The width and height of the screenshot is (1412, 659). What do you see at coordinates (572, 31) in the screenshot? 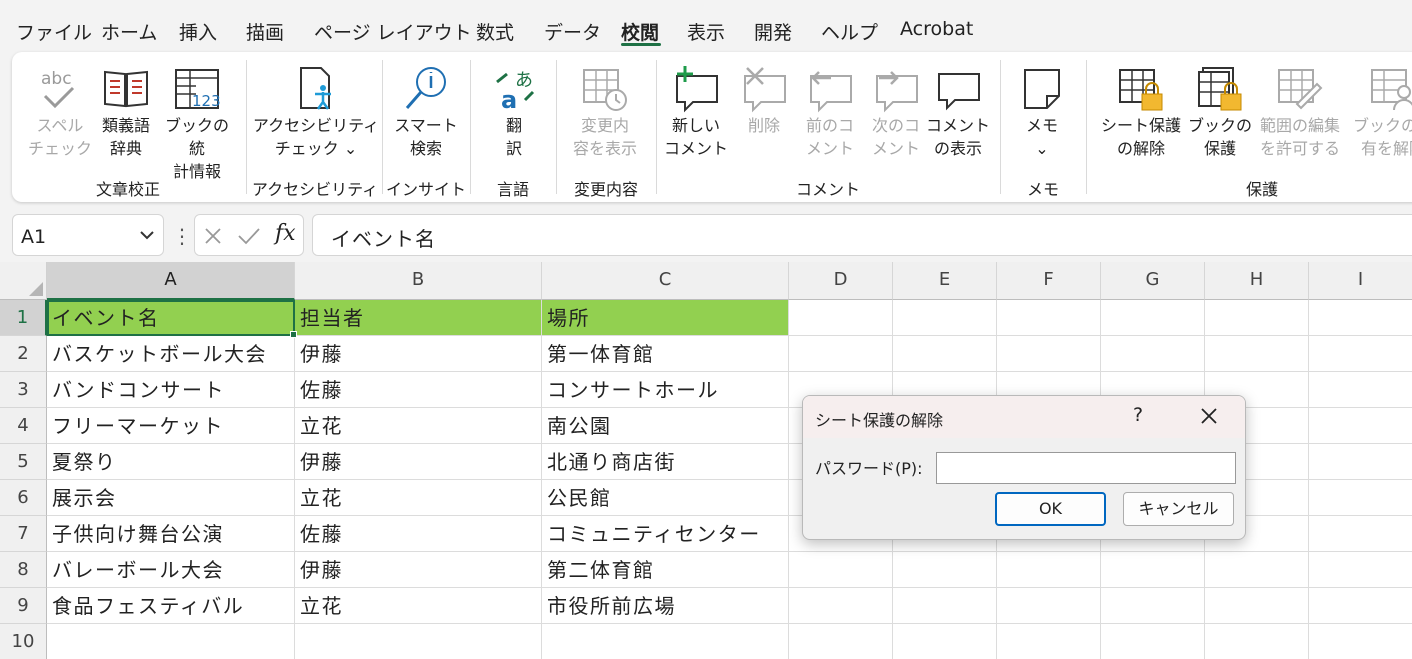
I see `tab-data: データ` at bounding box center [572, 31].